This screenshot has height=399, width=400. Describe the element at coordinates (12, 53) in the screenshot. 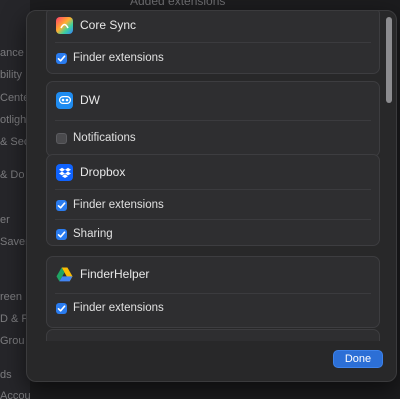

I see `sidebar-item: ance` at that location.